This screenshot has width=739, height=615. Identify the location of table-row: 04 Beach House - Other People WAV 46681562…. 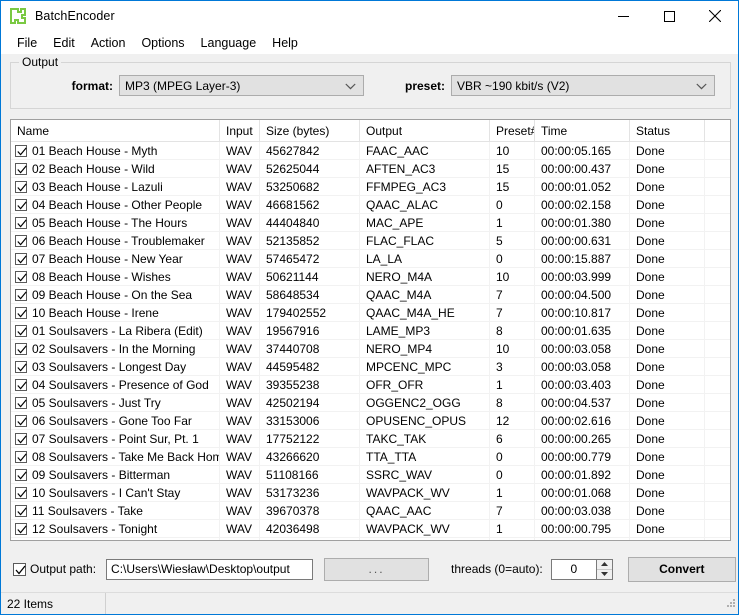
(370, 205).